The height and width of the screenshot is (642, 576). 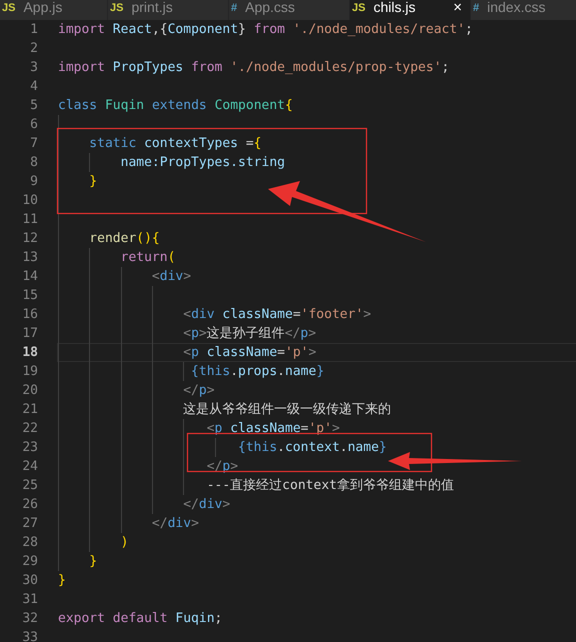 I want to click on code-line: return(, so click(x=148, y=257).